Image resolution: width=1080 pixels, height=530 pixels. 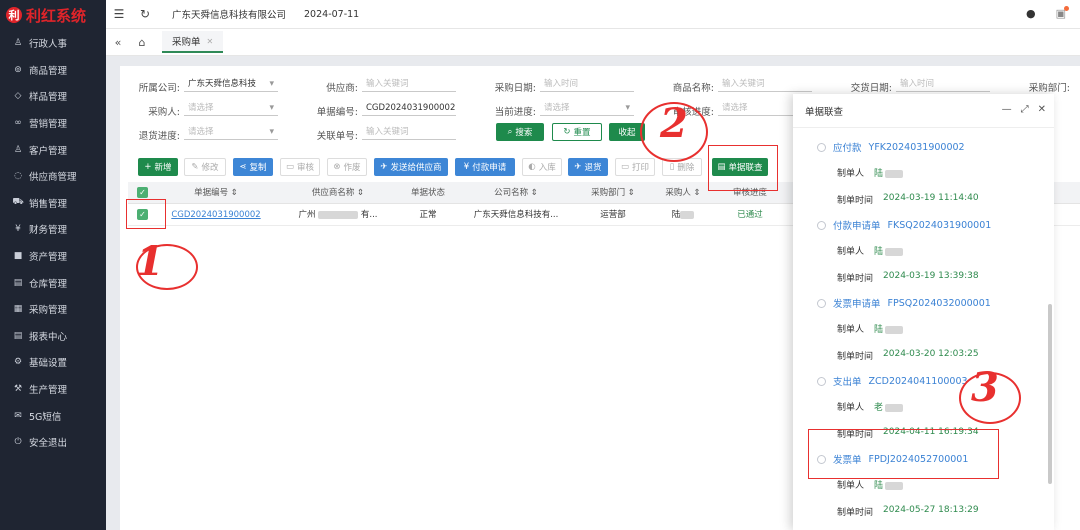 What do you see at coordinates (216, 193) in the screenshot?
I see `header-order-no: 单据编号 ⇕` at bounding box center [216, 193].